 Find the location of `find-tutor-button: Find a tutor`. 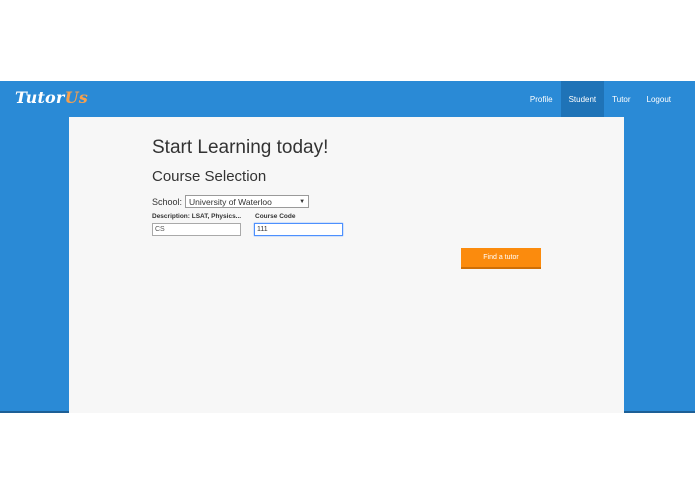

find-tutor-button: Find a tutor is located at coordinates (501, 258).